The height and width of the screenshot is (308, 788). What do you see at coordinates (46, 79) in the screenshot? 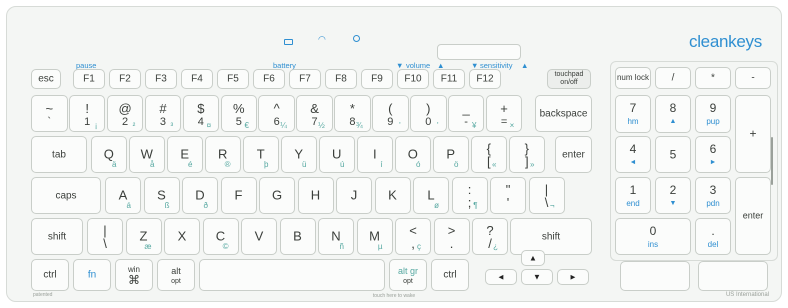
I see `esc-key: esc` at bounding box center [46, 79].